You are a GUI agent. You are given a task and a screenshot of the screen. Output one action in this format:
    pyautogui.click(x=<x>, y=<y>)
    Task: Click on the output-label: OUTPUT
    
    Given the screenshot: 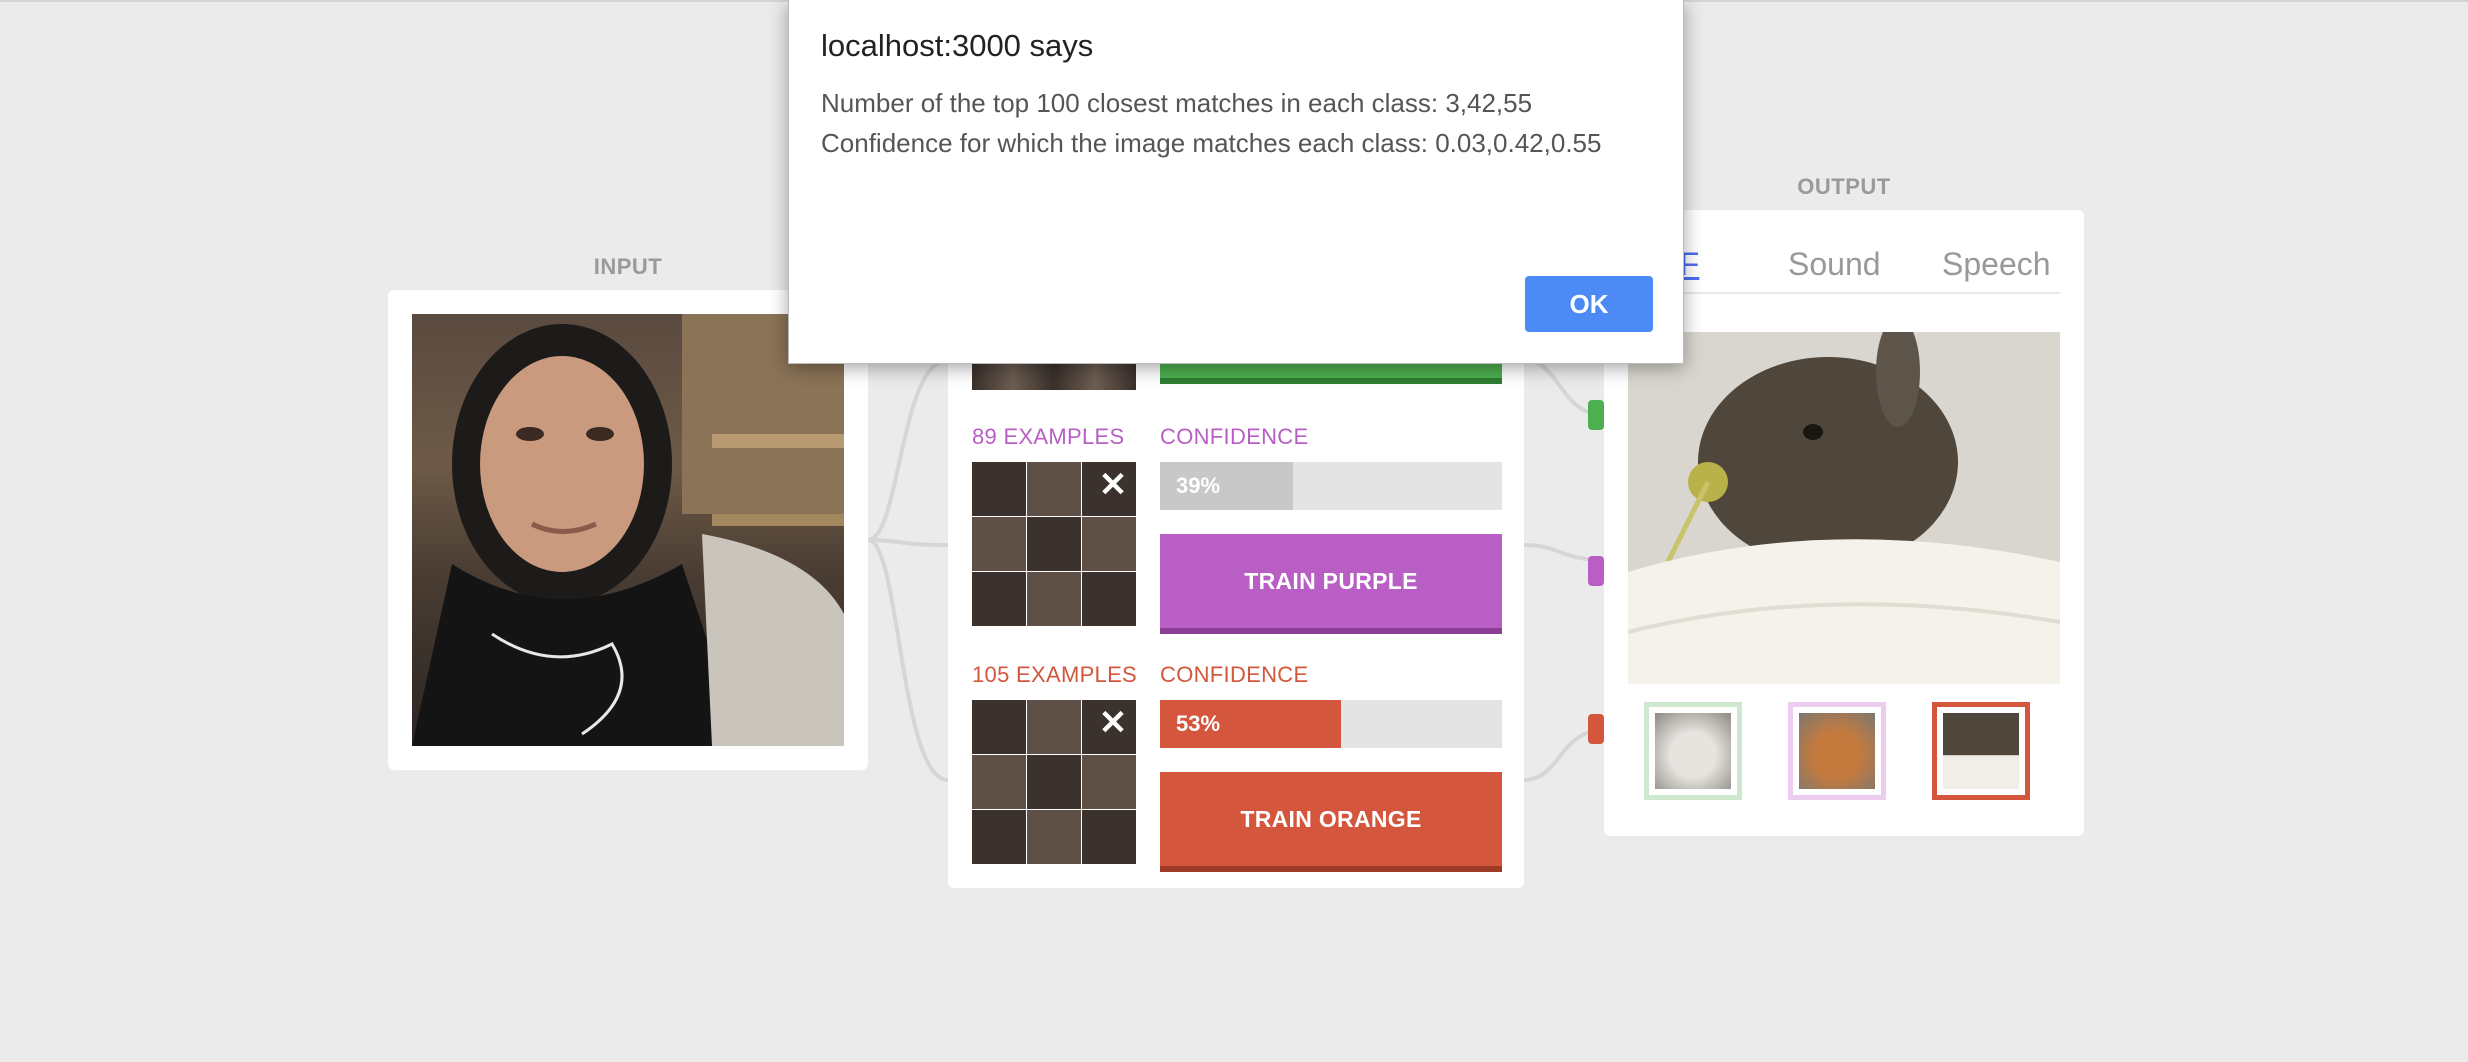 What is the action you would take?
    pyautogui.click(x=1844, y=186)
    